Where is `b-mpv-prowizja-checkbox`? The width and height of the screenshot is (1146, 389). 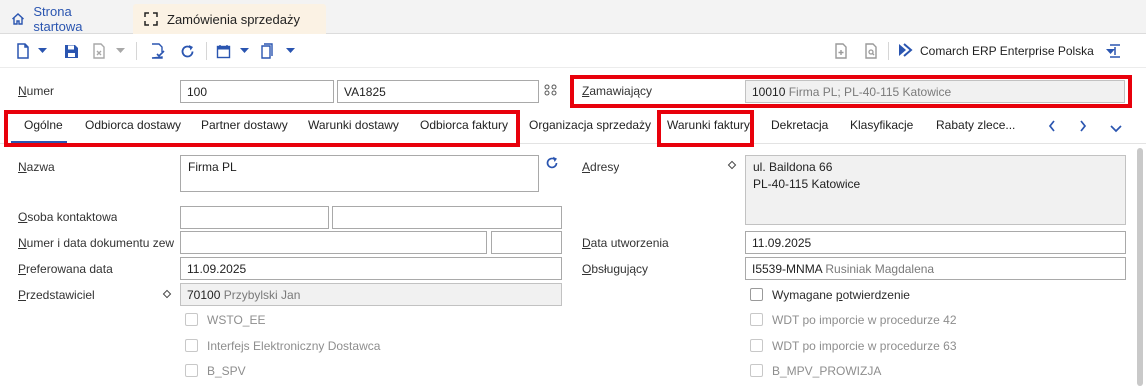 b-mpv-prowizja-checkbox is located at coordinates (756, 370).